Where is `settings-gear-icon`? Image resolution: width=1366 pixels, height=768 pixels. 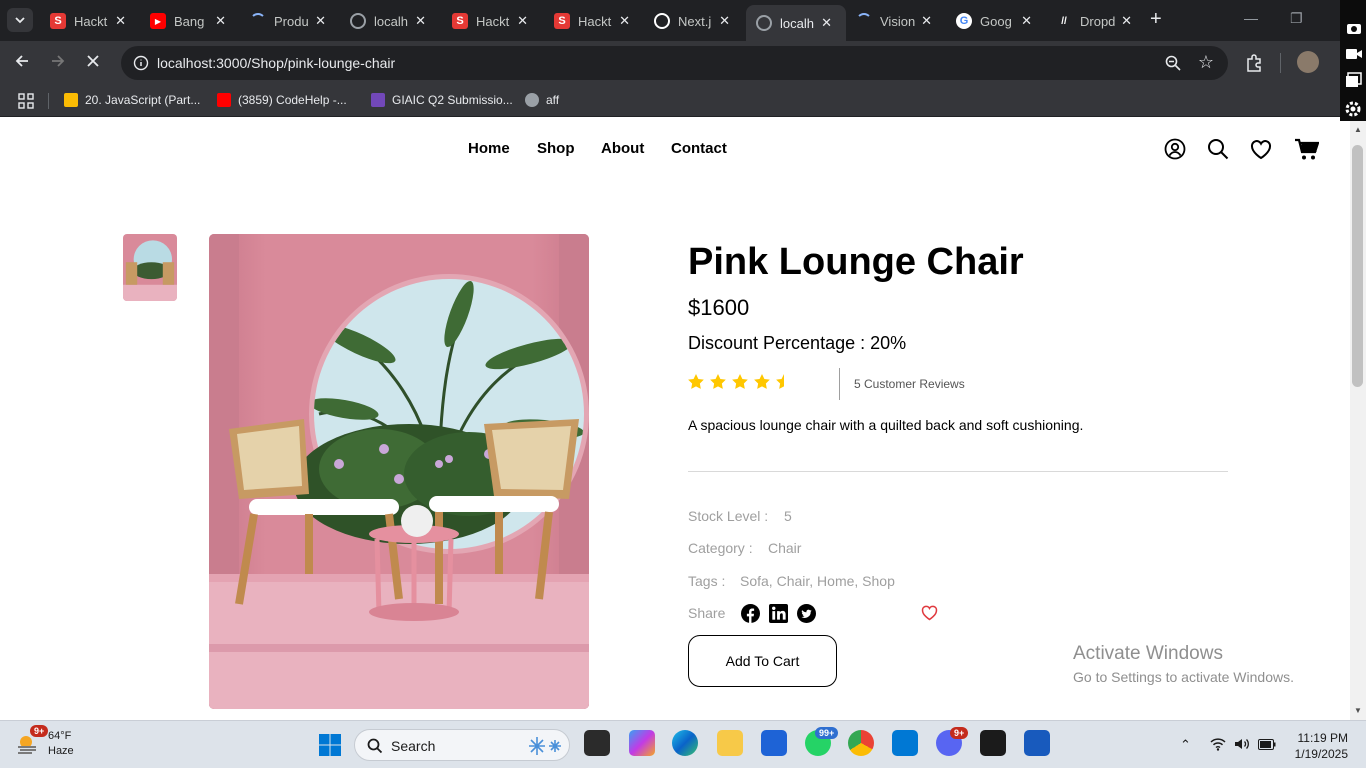 settings-gear-icon is located at coordinates (1353, 109).